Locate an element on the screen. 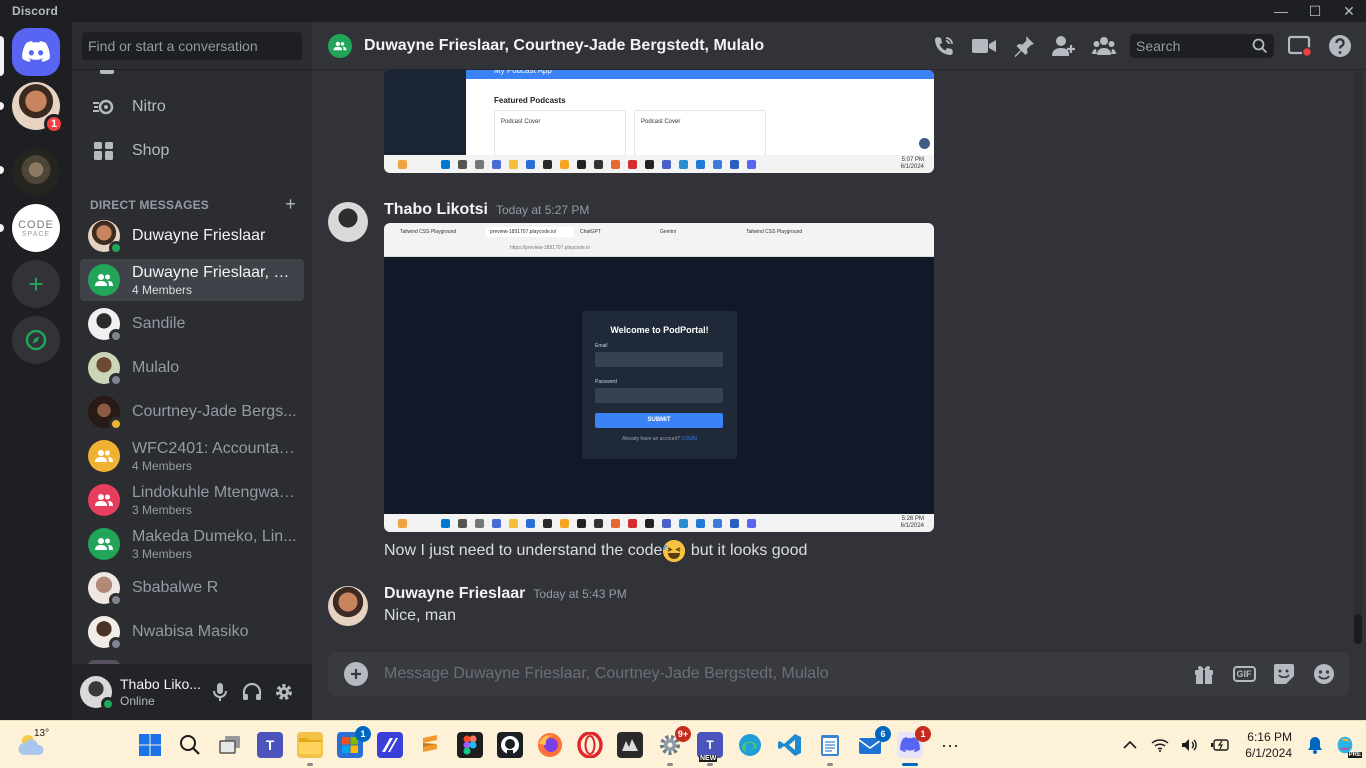 The width and height of the screenshot is (1366, 768). user-settings-button is located at coordinates (284, 692).